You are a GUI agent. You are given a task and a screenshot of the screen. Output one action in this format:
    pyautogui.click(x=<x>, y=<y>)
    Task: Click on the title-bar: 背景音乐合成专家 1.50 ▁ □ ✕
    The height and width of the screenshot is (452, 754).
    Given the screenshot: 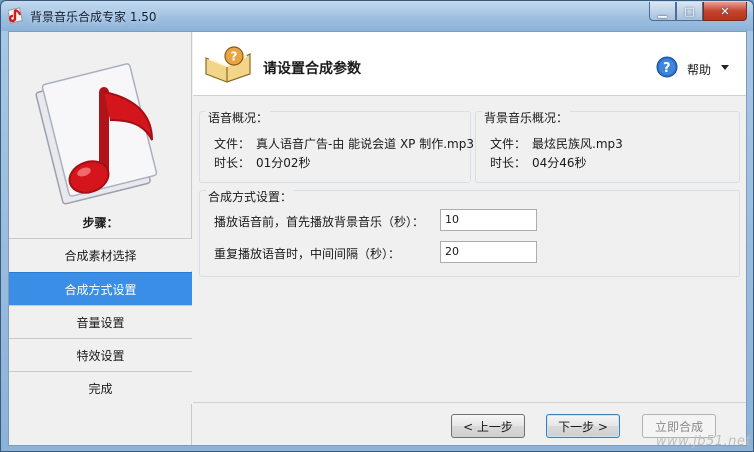 What is the action you would take?
    pyautogui.click(x=377, y=16)
    